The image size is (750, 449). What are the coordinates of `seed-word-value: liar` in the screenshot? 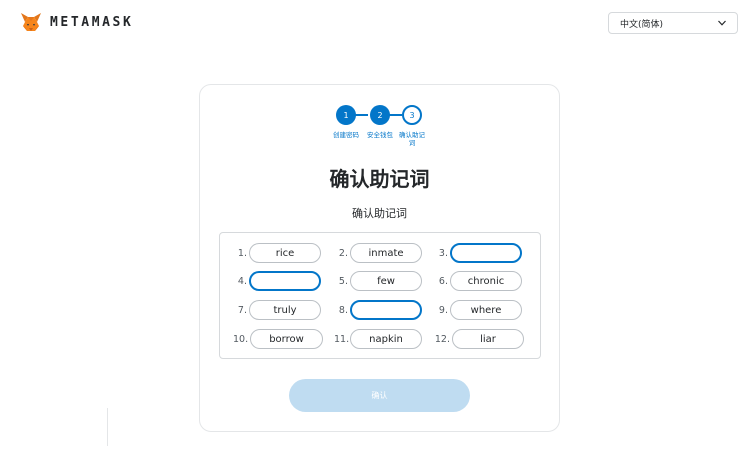 It's located at (488, 339).